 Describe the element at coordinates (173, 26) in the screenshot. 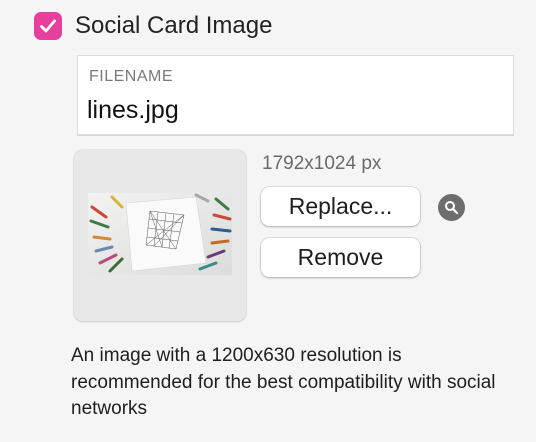

I see `social-card-title: Social Card Image` at that location.